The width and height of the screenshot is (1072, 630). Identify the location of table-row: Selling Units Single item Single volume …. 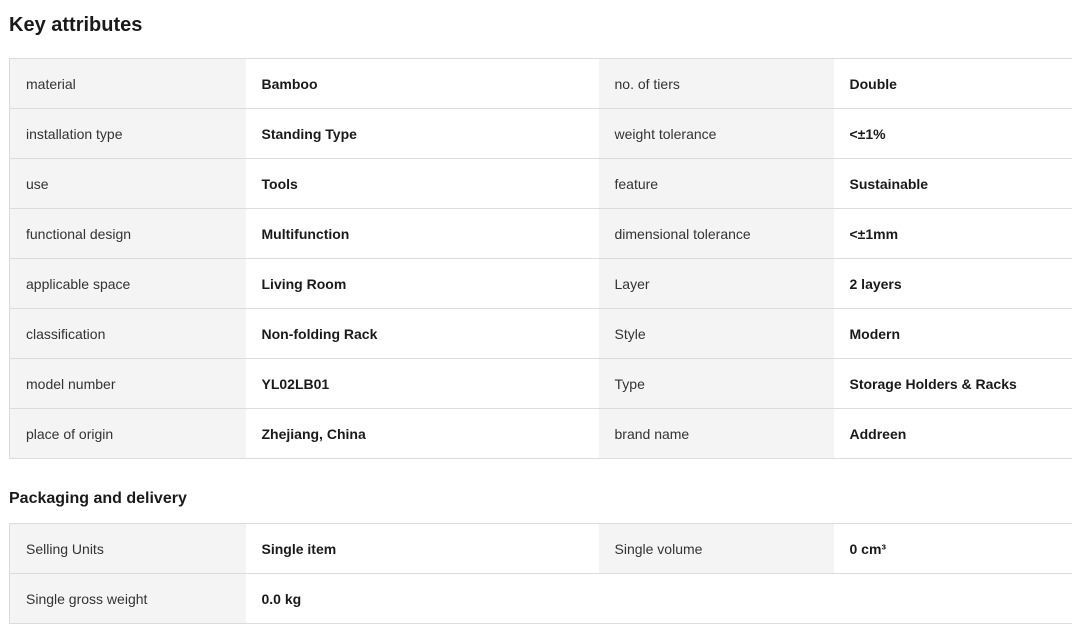
(540, 548).